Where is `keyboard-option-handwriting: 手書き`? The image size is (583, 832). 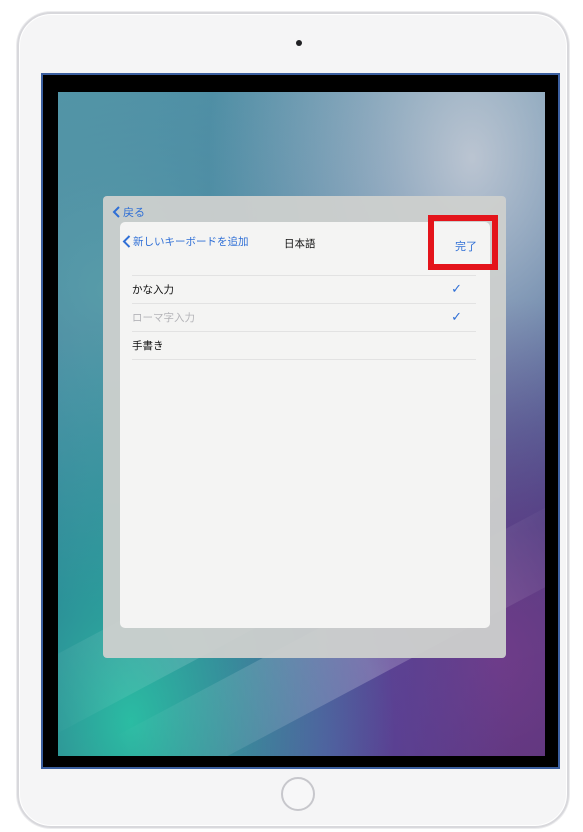 keyboard-option-handwriting: 手書き is located at coordinates (304, 346).